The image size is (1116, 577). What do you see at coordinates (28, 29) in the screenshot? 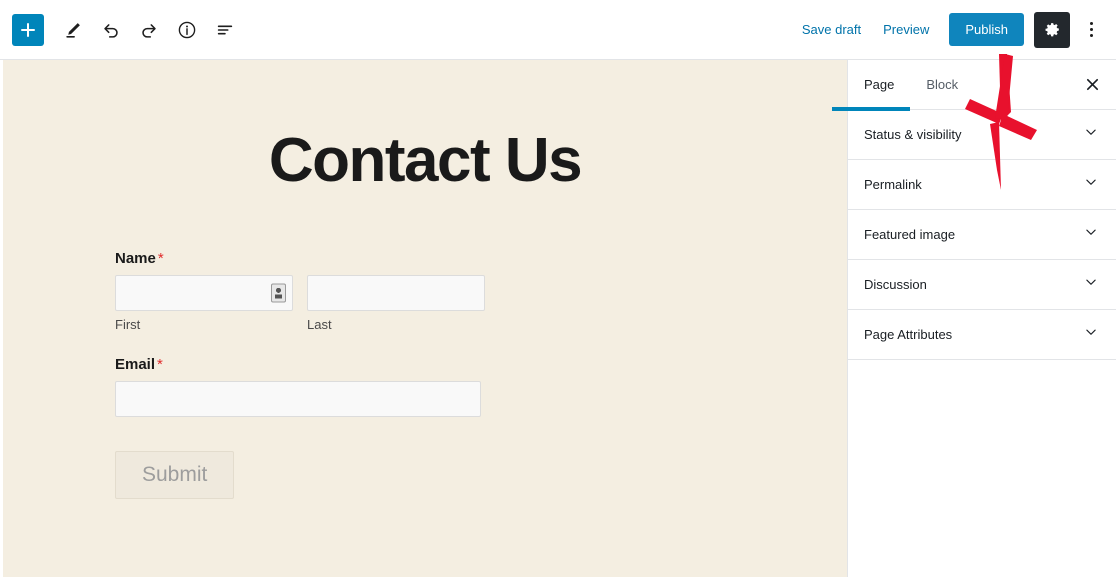
I see `add-block-button` at bounding box center [28, 29].